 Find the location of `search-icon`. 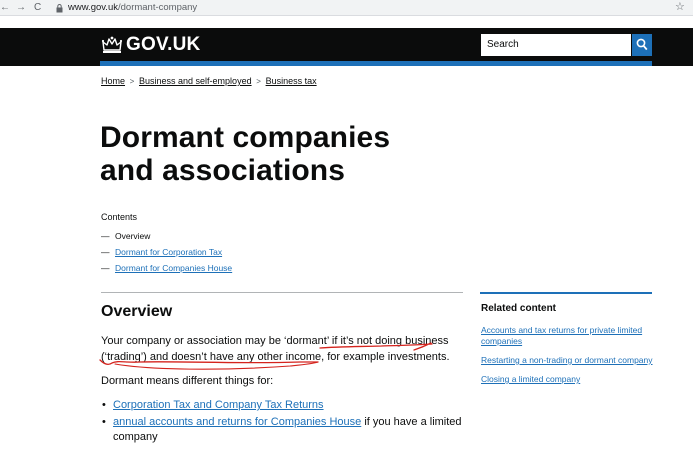

search-icon is located at coordinates (642, 44).